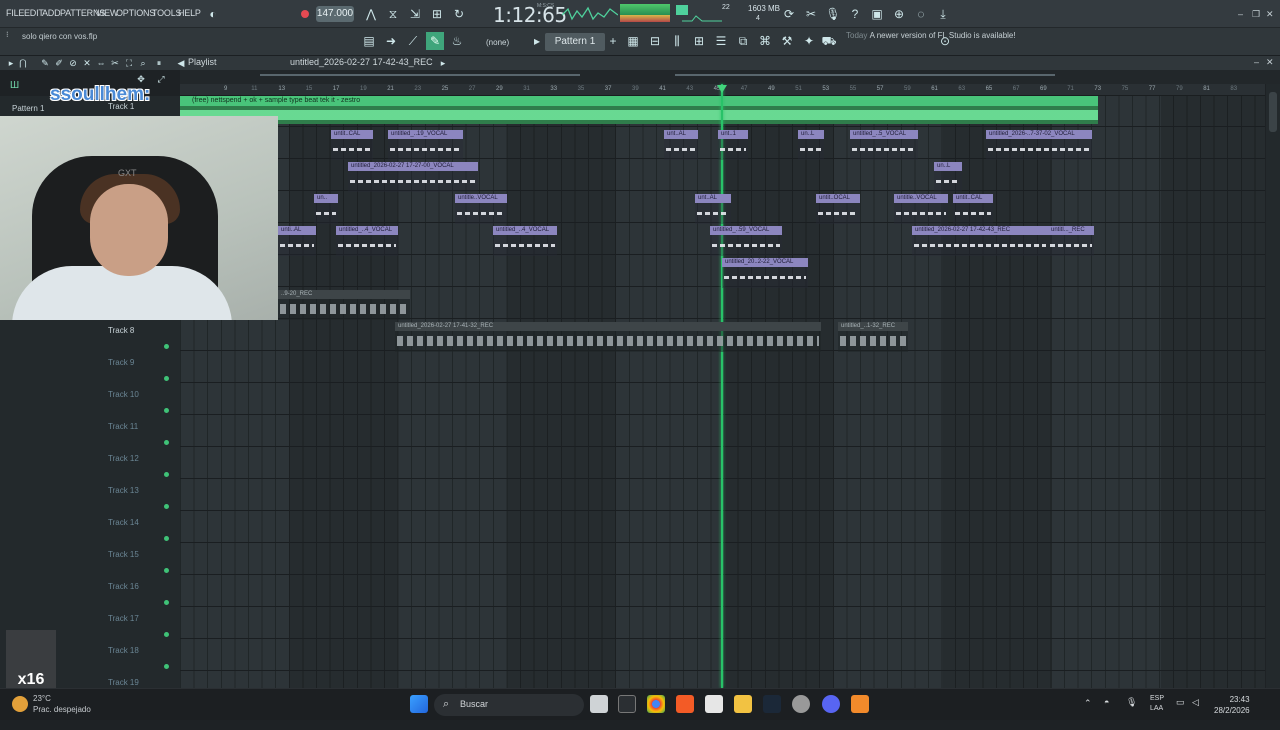 The width and height of the screenshot is (1280, 730). What do you see at coordinates (123, 650) in the screenshot?
I see `track-name: Track 18` at bounding box center [123, 650].